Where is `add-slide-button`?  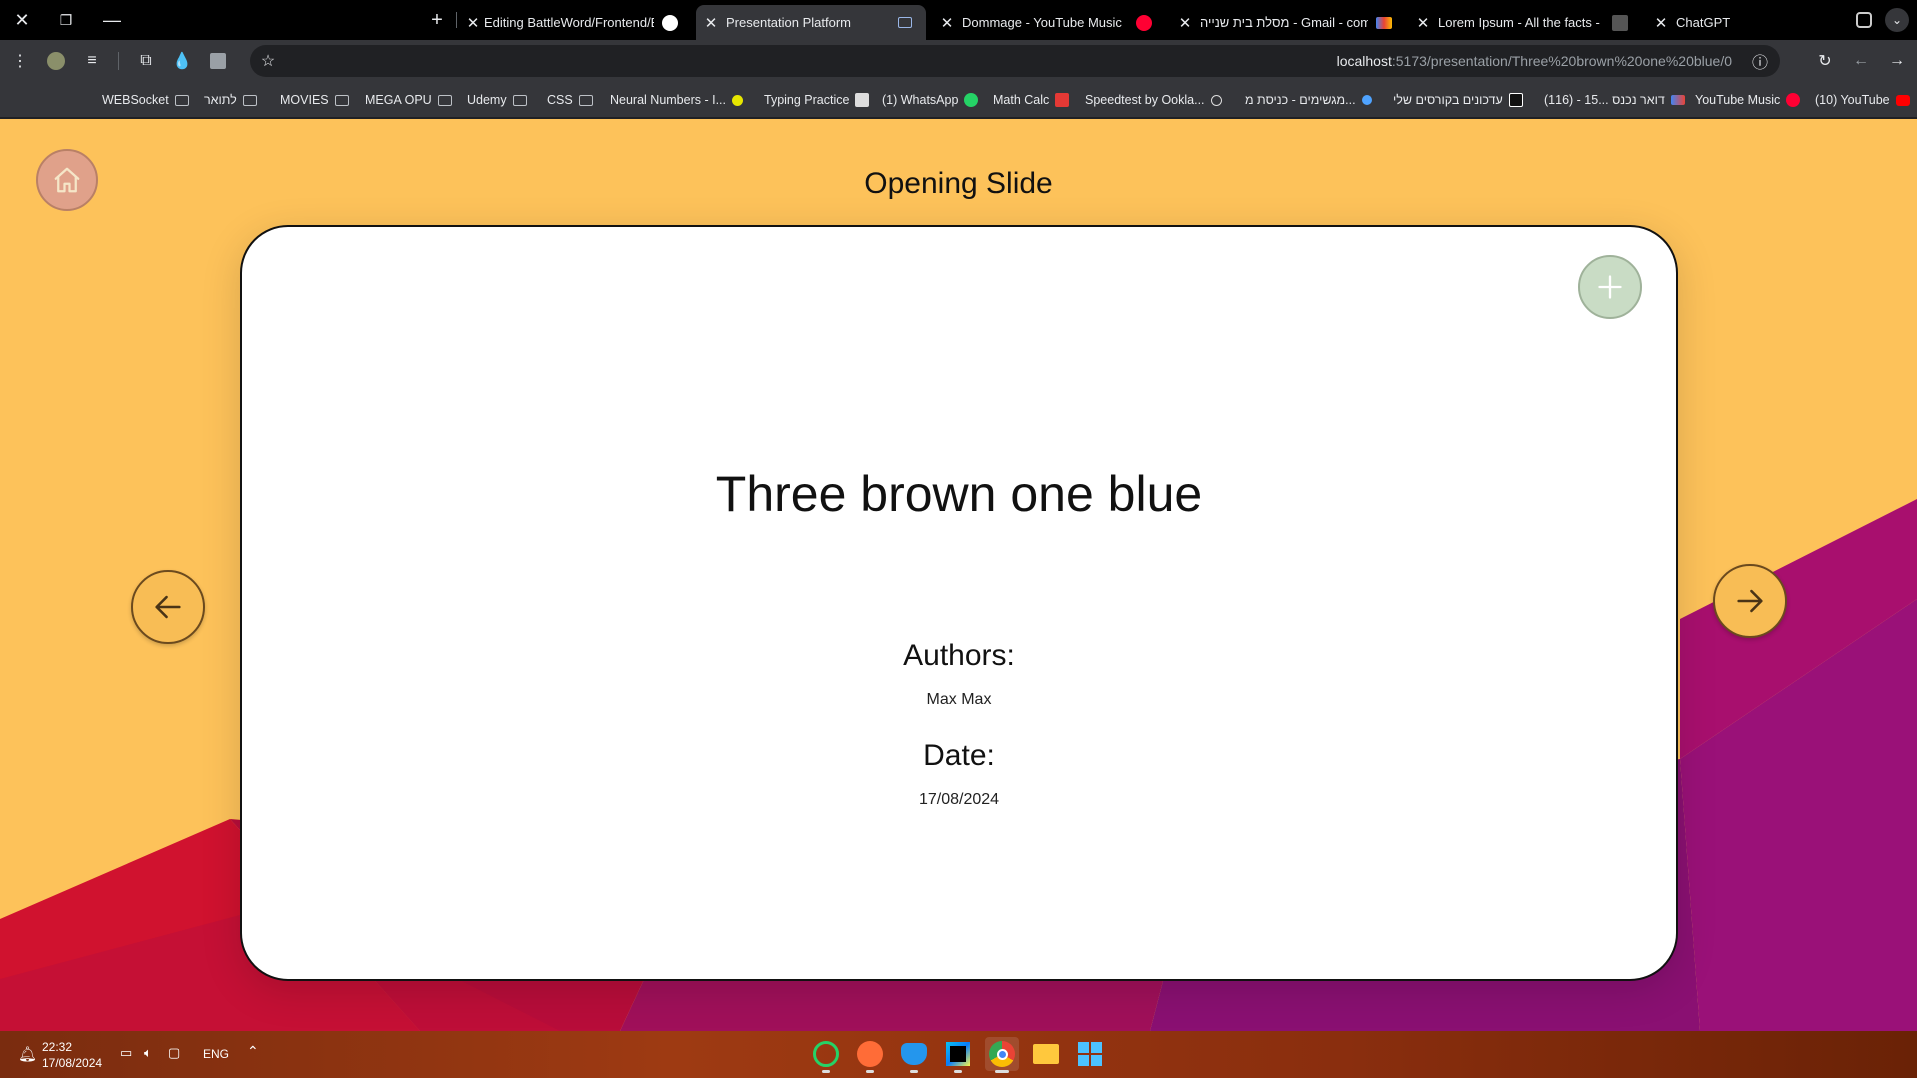
add-slide-button is located at coordinates (1610, 287).